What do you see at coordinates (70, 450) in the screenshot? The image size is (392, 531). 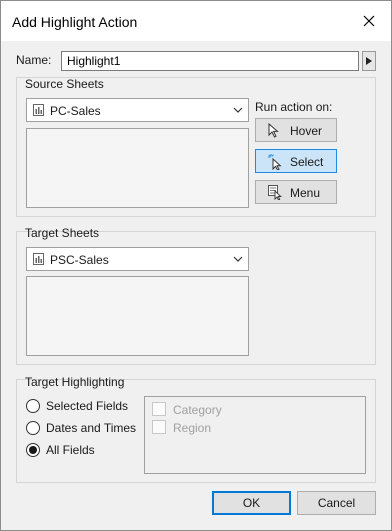 I see `radio-label: All Fields` at bounding box center [70, 450].